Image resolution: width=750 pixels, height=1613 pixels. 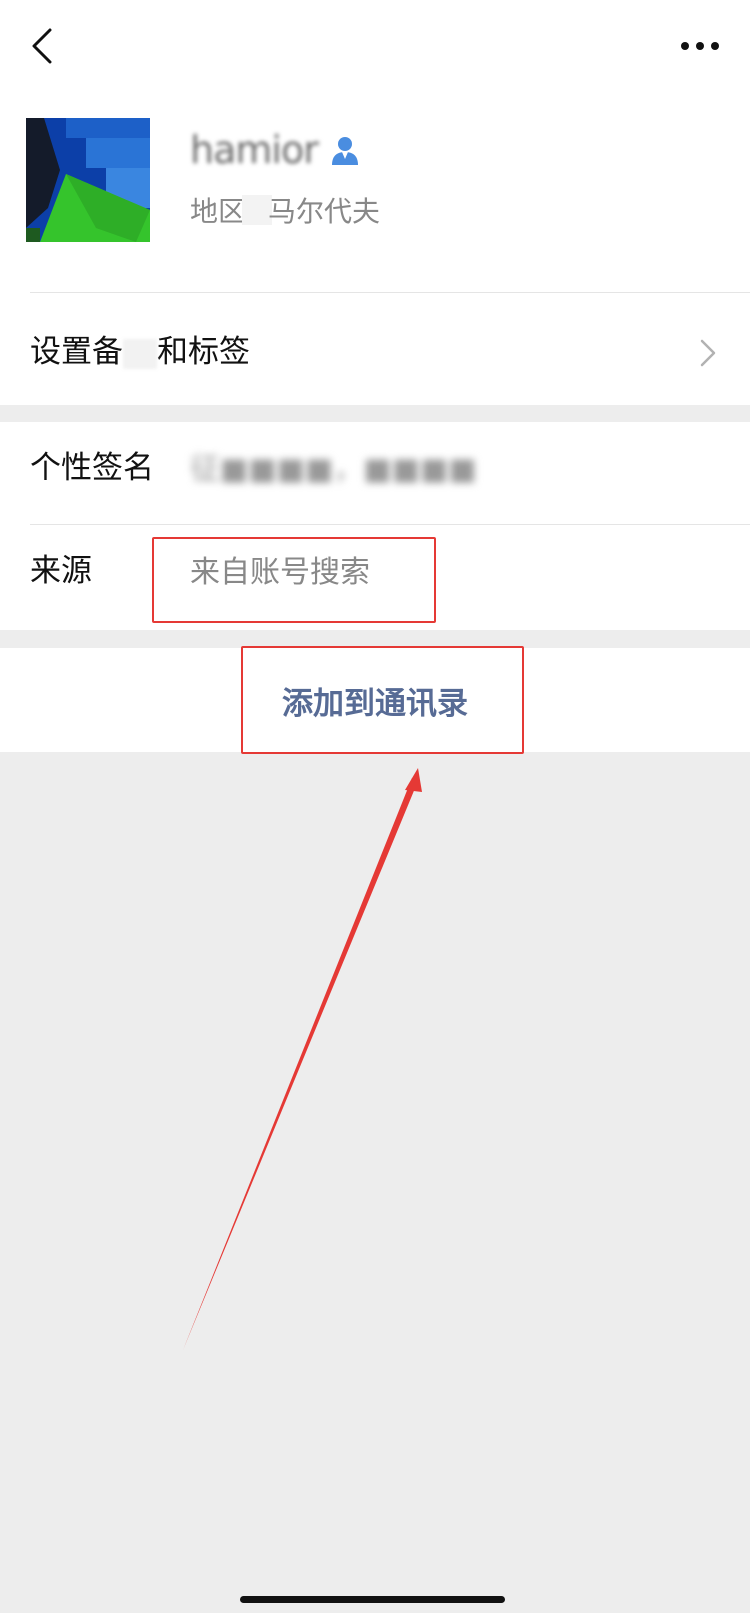 What do you see at coordinates (61, 571) in the screenshot?
I see `source-label: 来源` at bounding box center [61, 571].